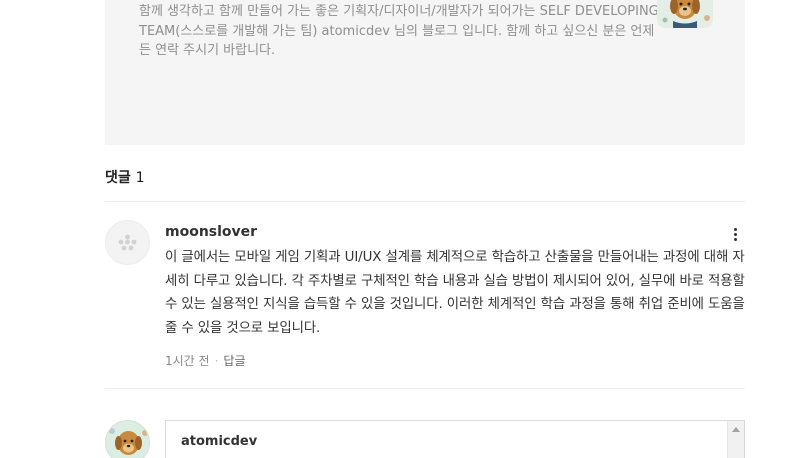 The width and height of the screenshot is (803, 458). I want to click on reply-input-box: atomicdev, so click(455, 439).